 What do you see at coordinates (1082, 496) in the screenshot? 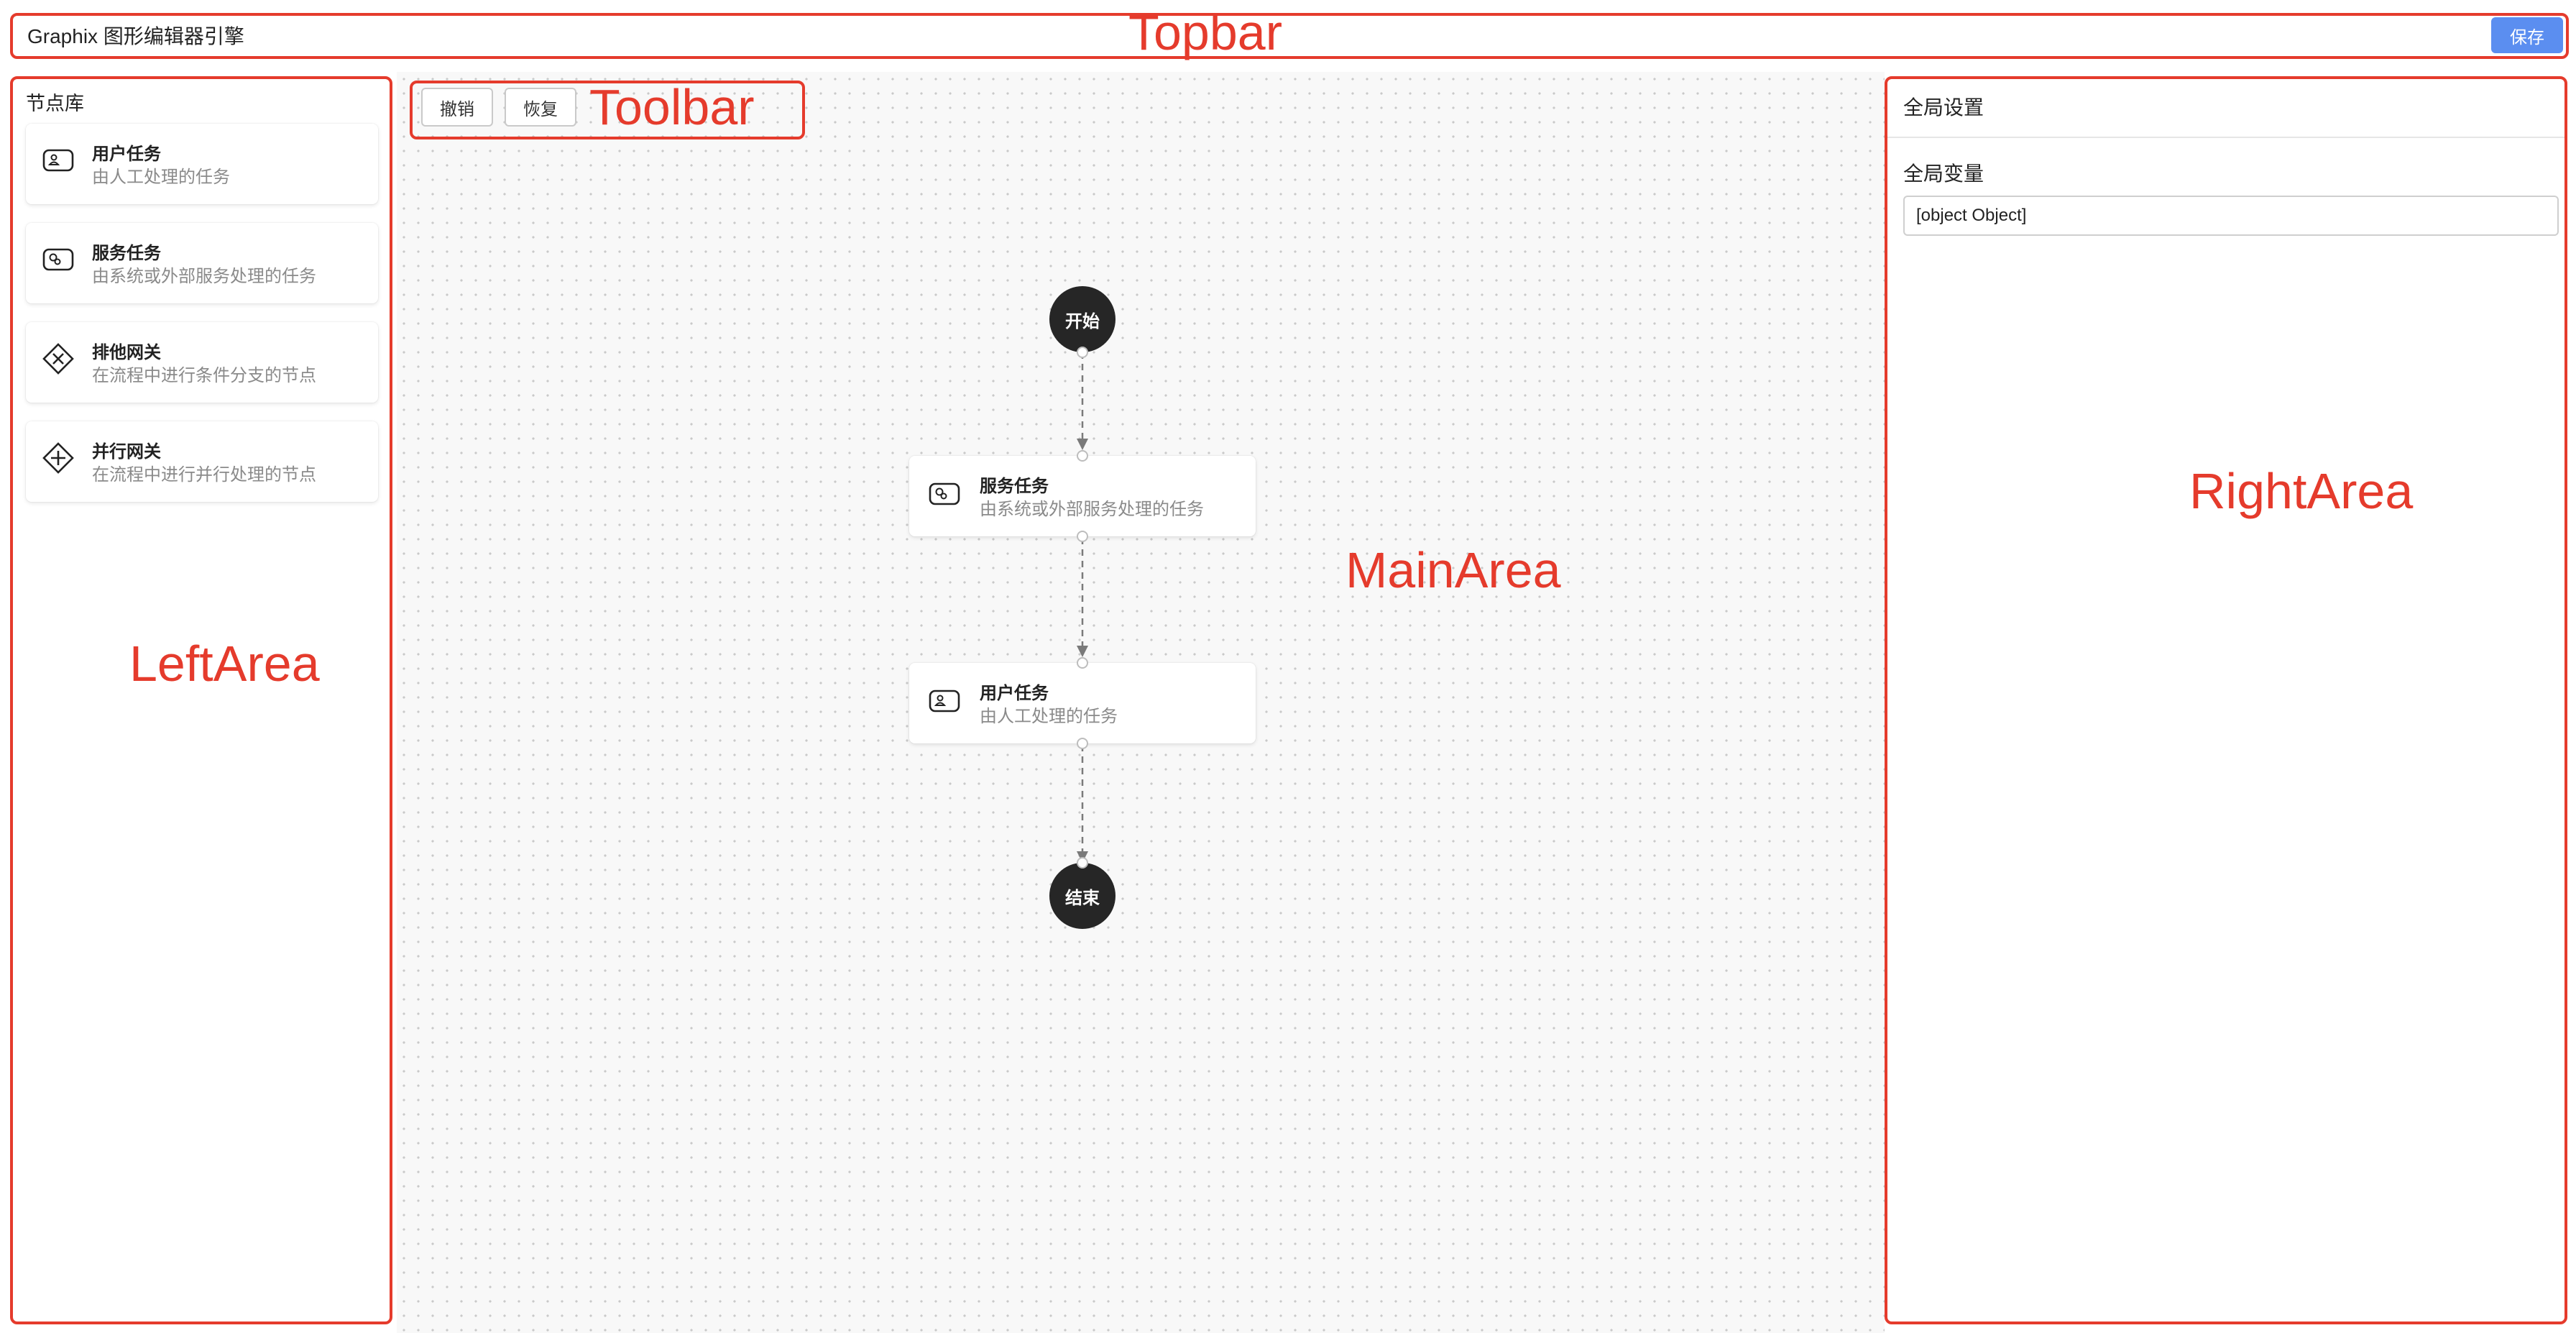
I see `service-task-node: 服务任务 由系统或外部服务处理的任务` at bounding box center [1082, 496].